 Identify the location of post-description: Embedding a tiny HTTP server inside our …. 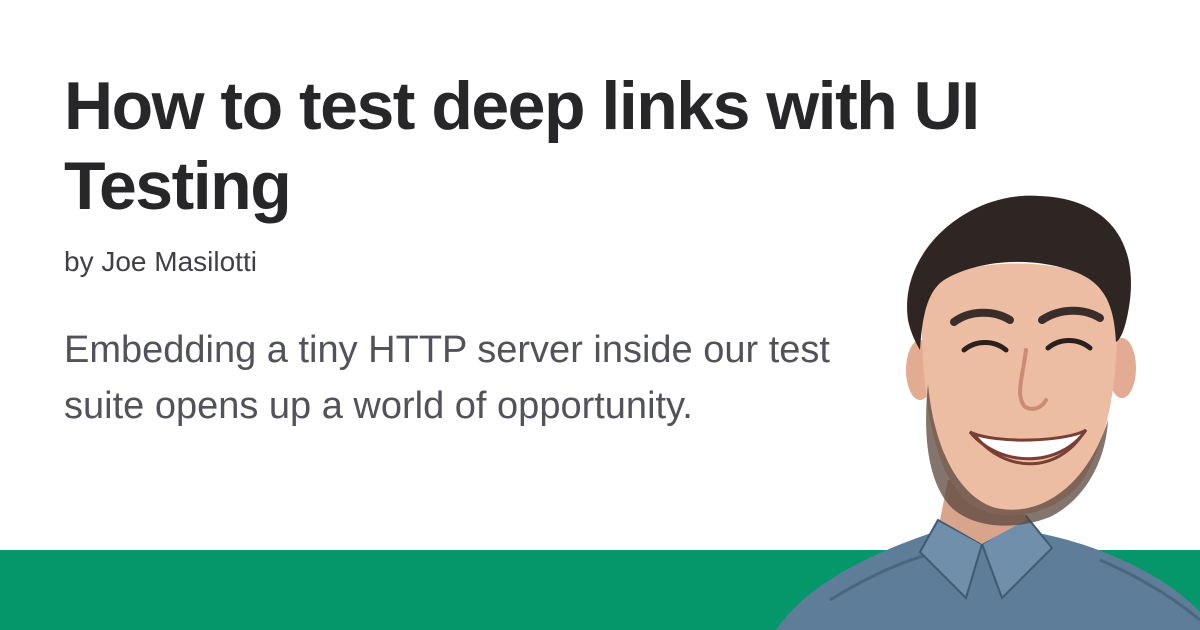
(447, 378).